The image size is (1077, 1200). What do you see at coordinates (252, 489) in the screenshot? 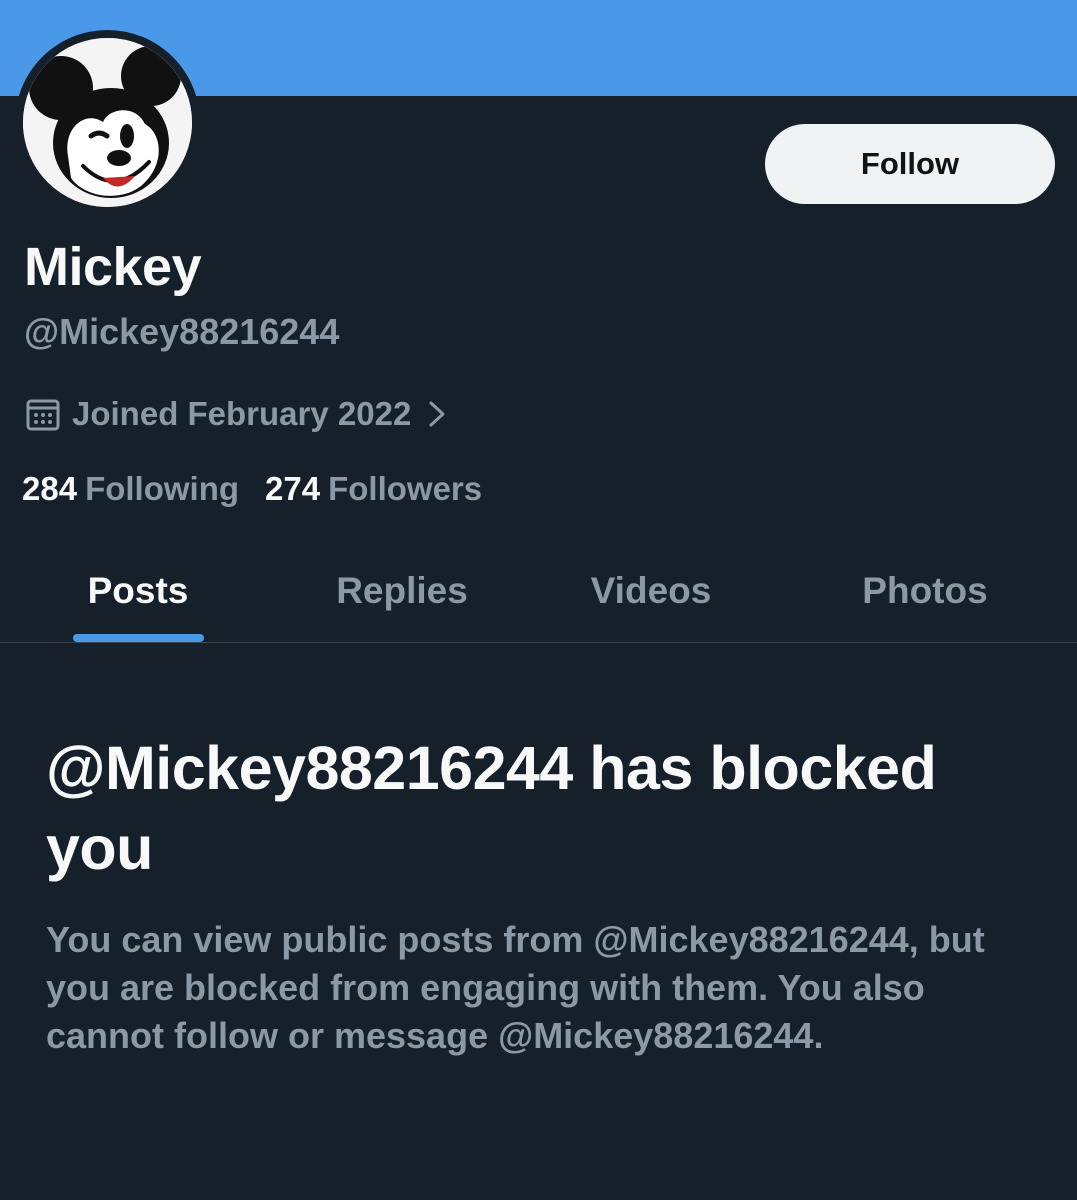
I see `follow-stats: 284 Following 274 Followers` at bounding box center [252, 489].